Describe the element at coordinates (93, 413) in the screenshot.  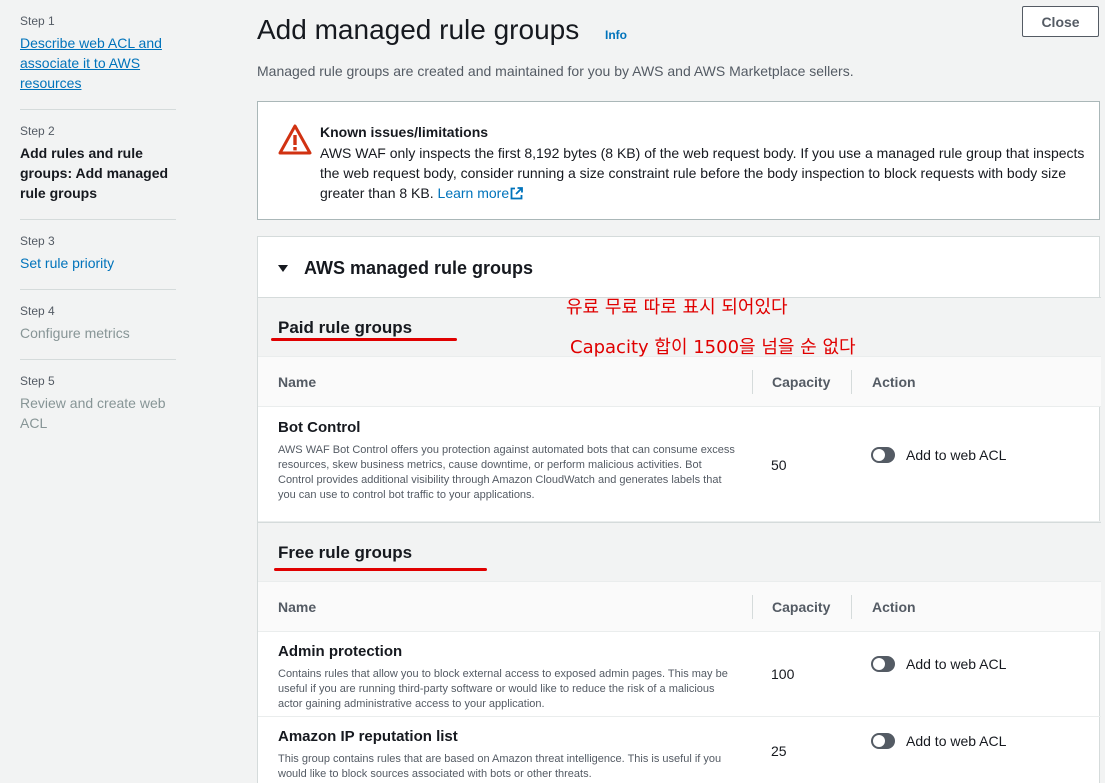
I see `step-5-title: Review and create web ACL` at that location.